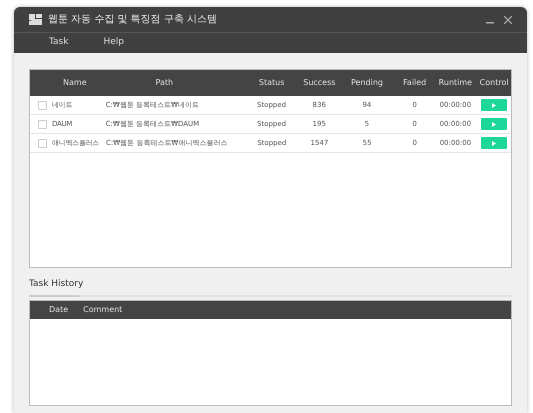  Describe the element at coordinates (102, 310) in the screenshot. I see `column-header: Comment` at that location.